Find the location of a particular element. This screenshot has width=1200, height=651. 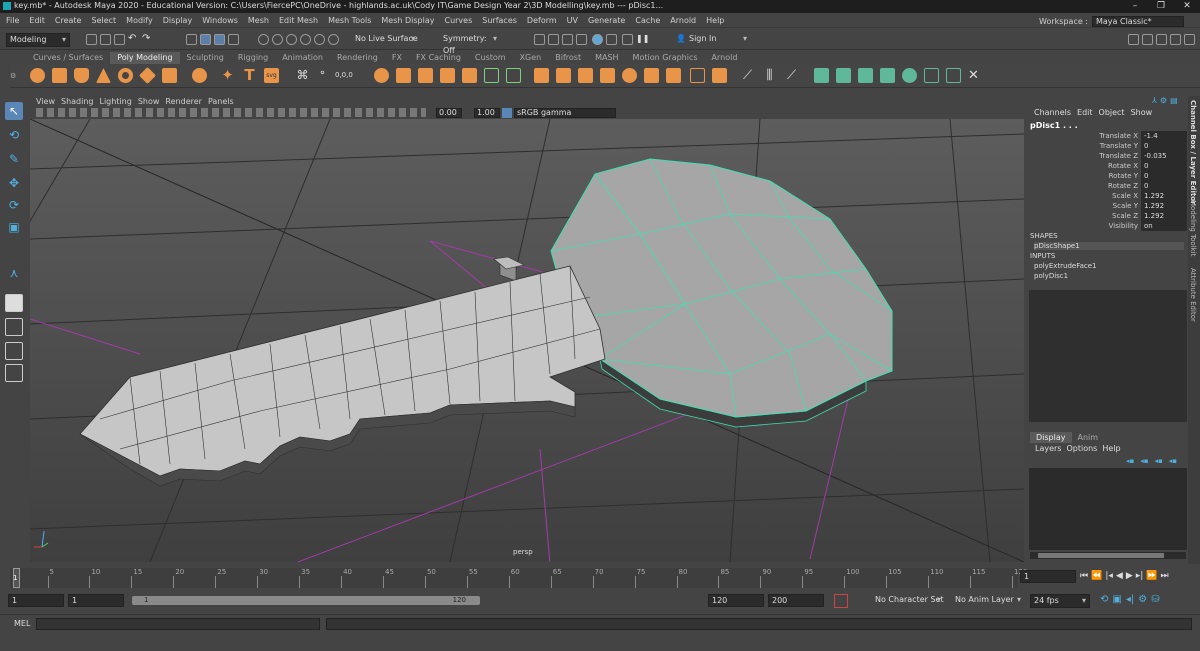

animation-preferences-icon: ⚙ is located at coordinates (1142, 599).